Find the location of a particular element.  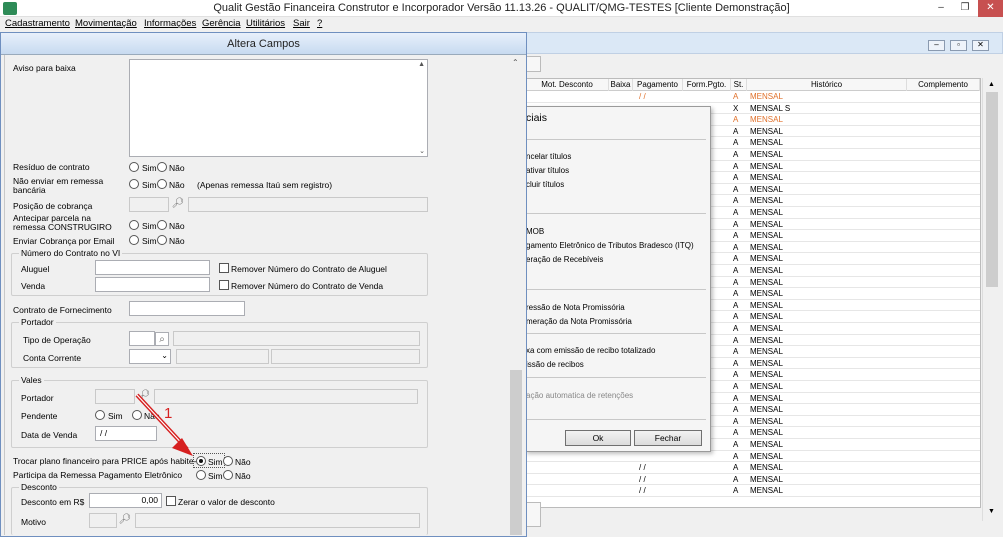

annotation-overlay: 1 is located at coordinates (164, 424).